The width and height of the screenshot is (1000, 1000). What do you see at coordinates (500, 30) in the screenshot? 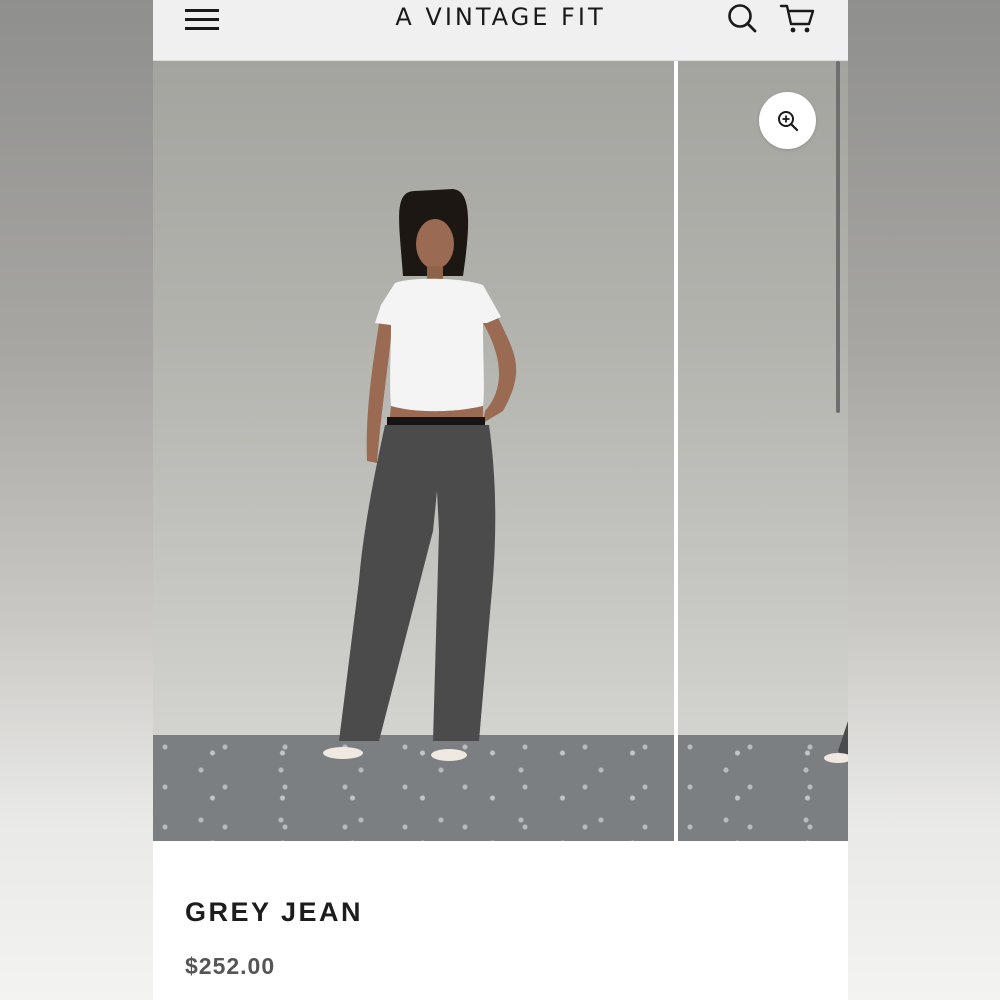
I see `site-header: A VINTAGE FIT` at bounding box center [500, 30].